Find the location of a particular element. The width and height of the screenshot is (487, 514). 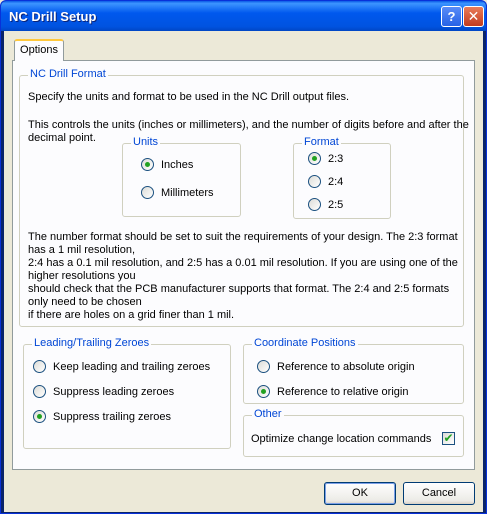

relative-origin-radio is located at coordinates (263, 391).